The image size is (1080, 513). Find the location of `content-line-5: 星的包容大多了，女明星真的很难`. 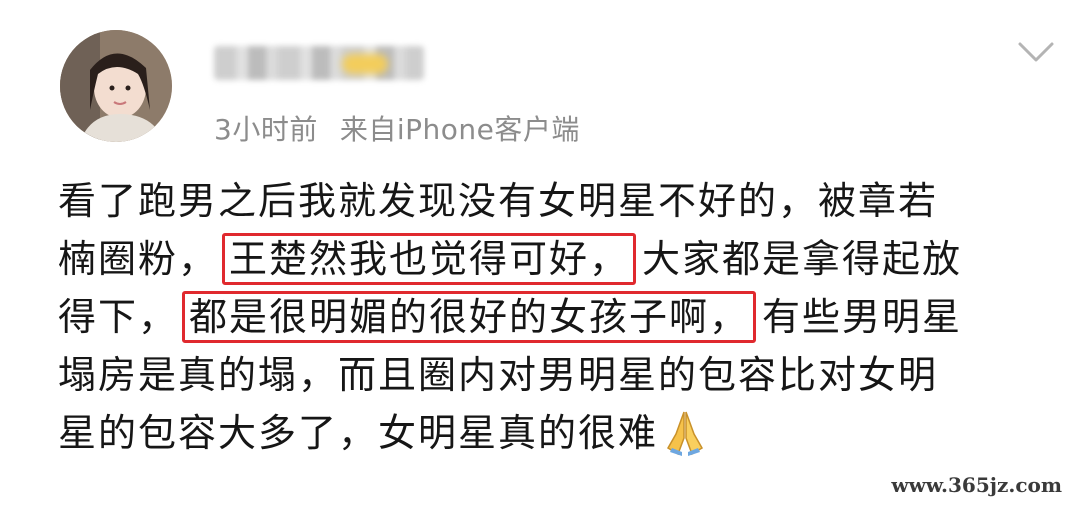

content-line-5: 星的包容大多了，女明星真的很难 is located at coordinates (553, 433).